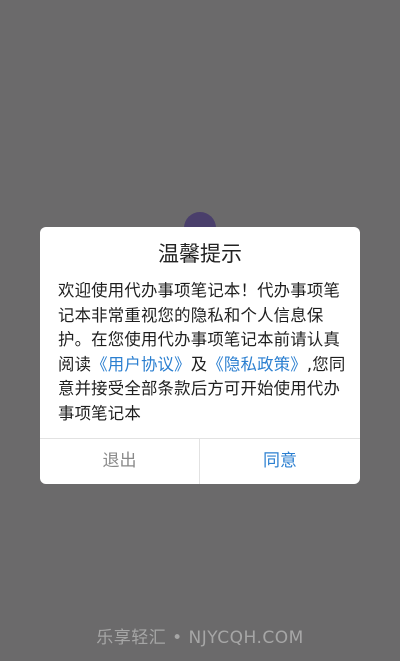 This screenshot has height=661, width=400. What do you see at coordinates (200, 638) in the screenshot?
I see `watermark: 乐享轻汇 • NJYCQH.COM` at bounding box center [200, 638].